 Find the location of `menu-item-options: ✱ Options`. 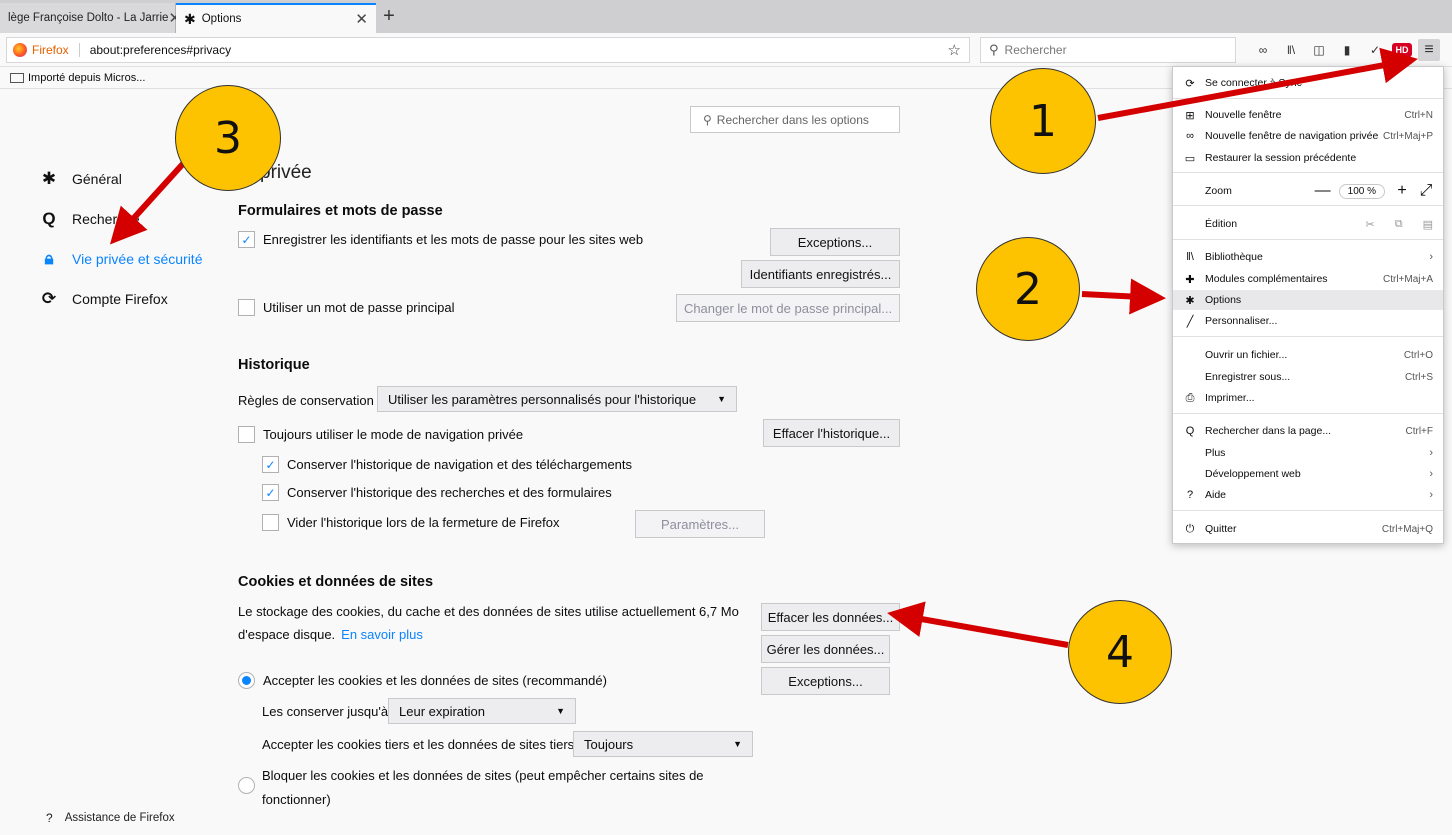

menu-item-options: ✱ Options is located at coordinates (1308, 300).